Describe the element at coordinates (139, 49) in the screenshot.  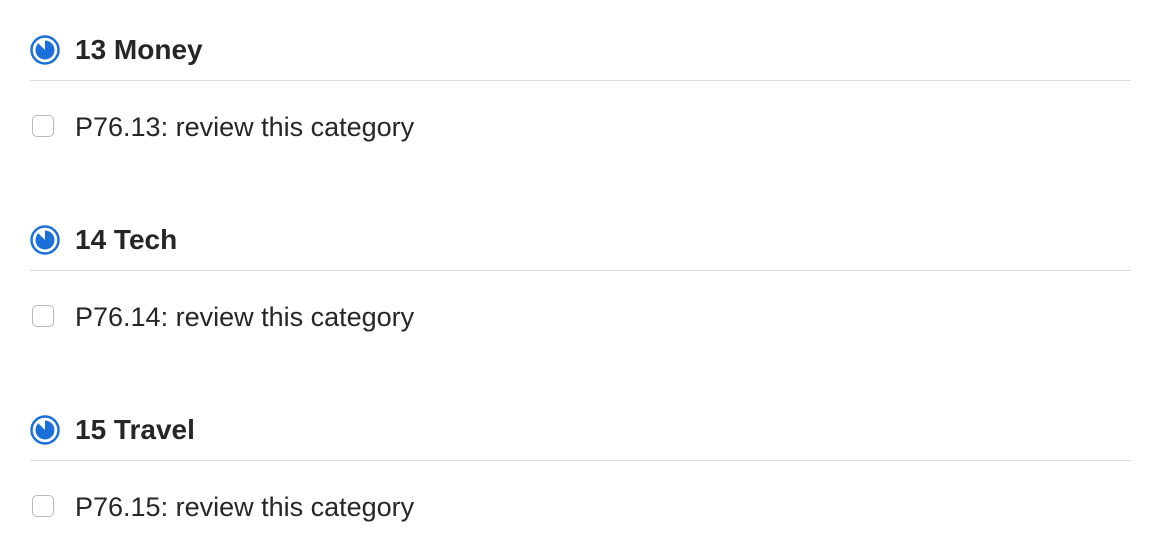
I see `section-title: 13 Money` at that location.